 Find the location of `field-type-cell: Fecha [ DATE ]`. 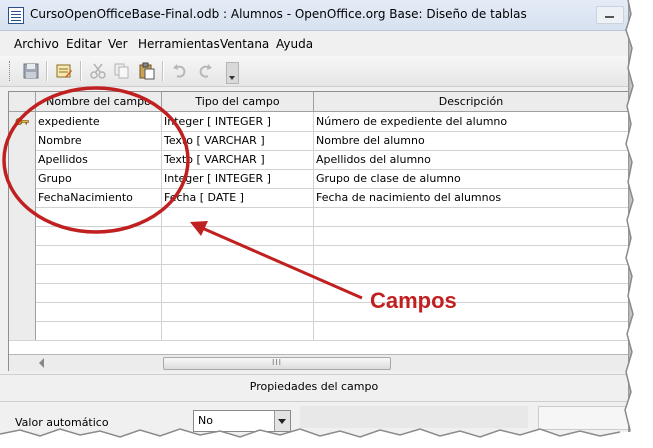

field-type-cell: Fecha [ DATE ] is located at coordinates (238, 197).